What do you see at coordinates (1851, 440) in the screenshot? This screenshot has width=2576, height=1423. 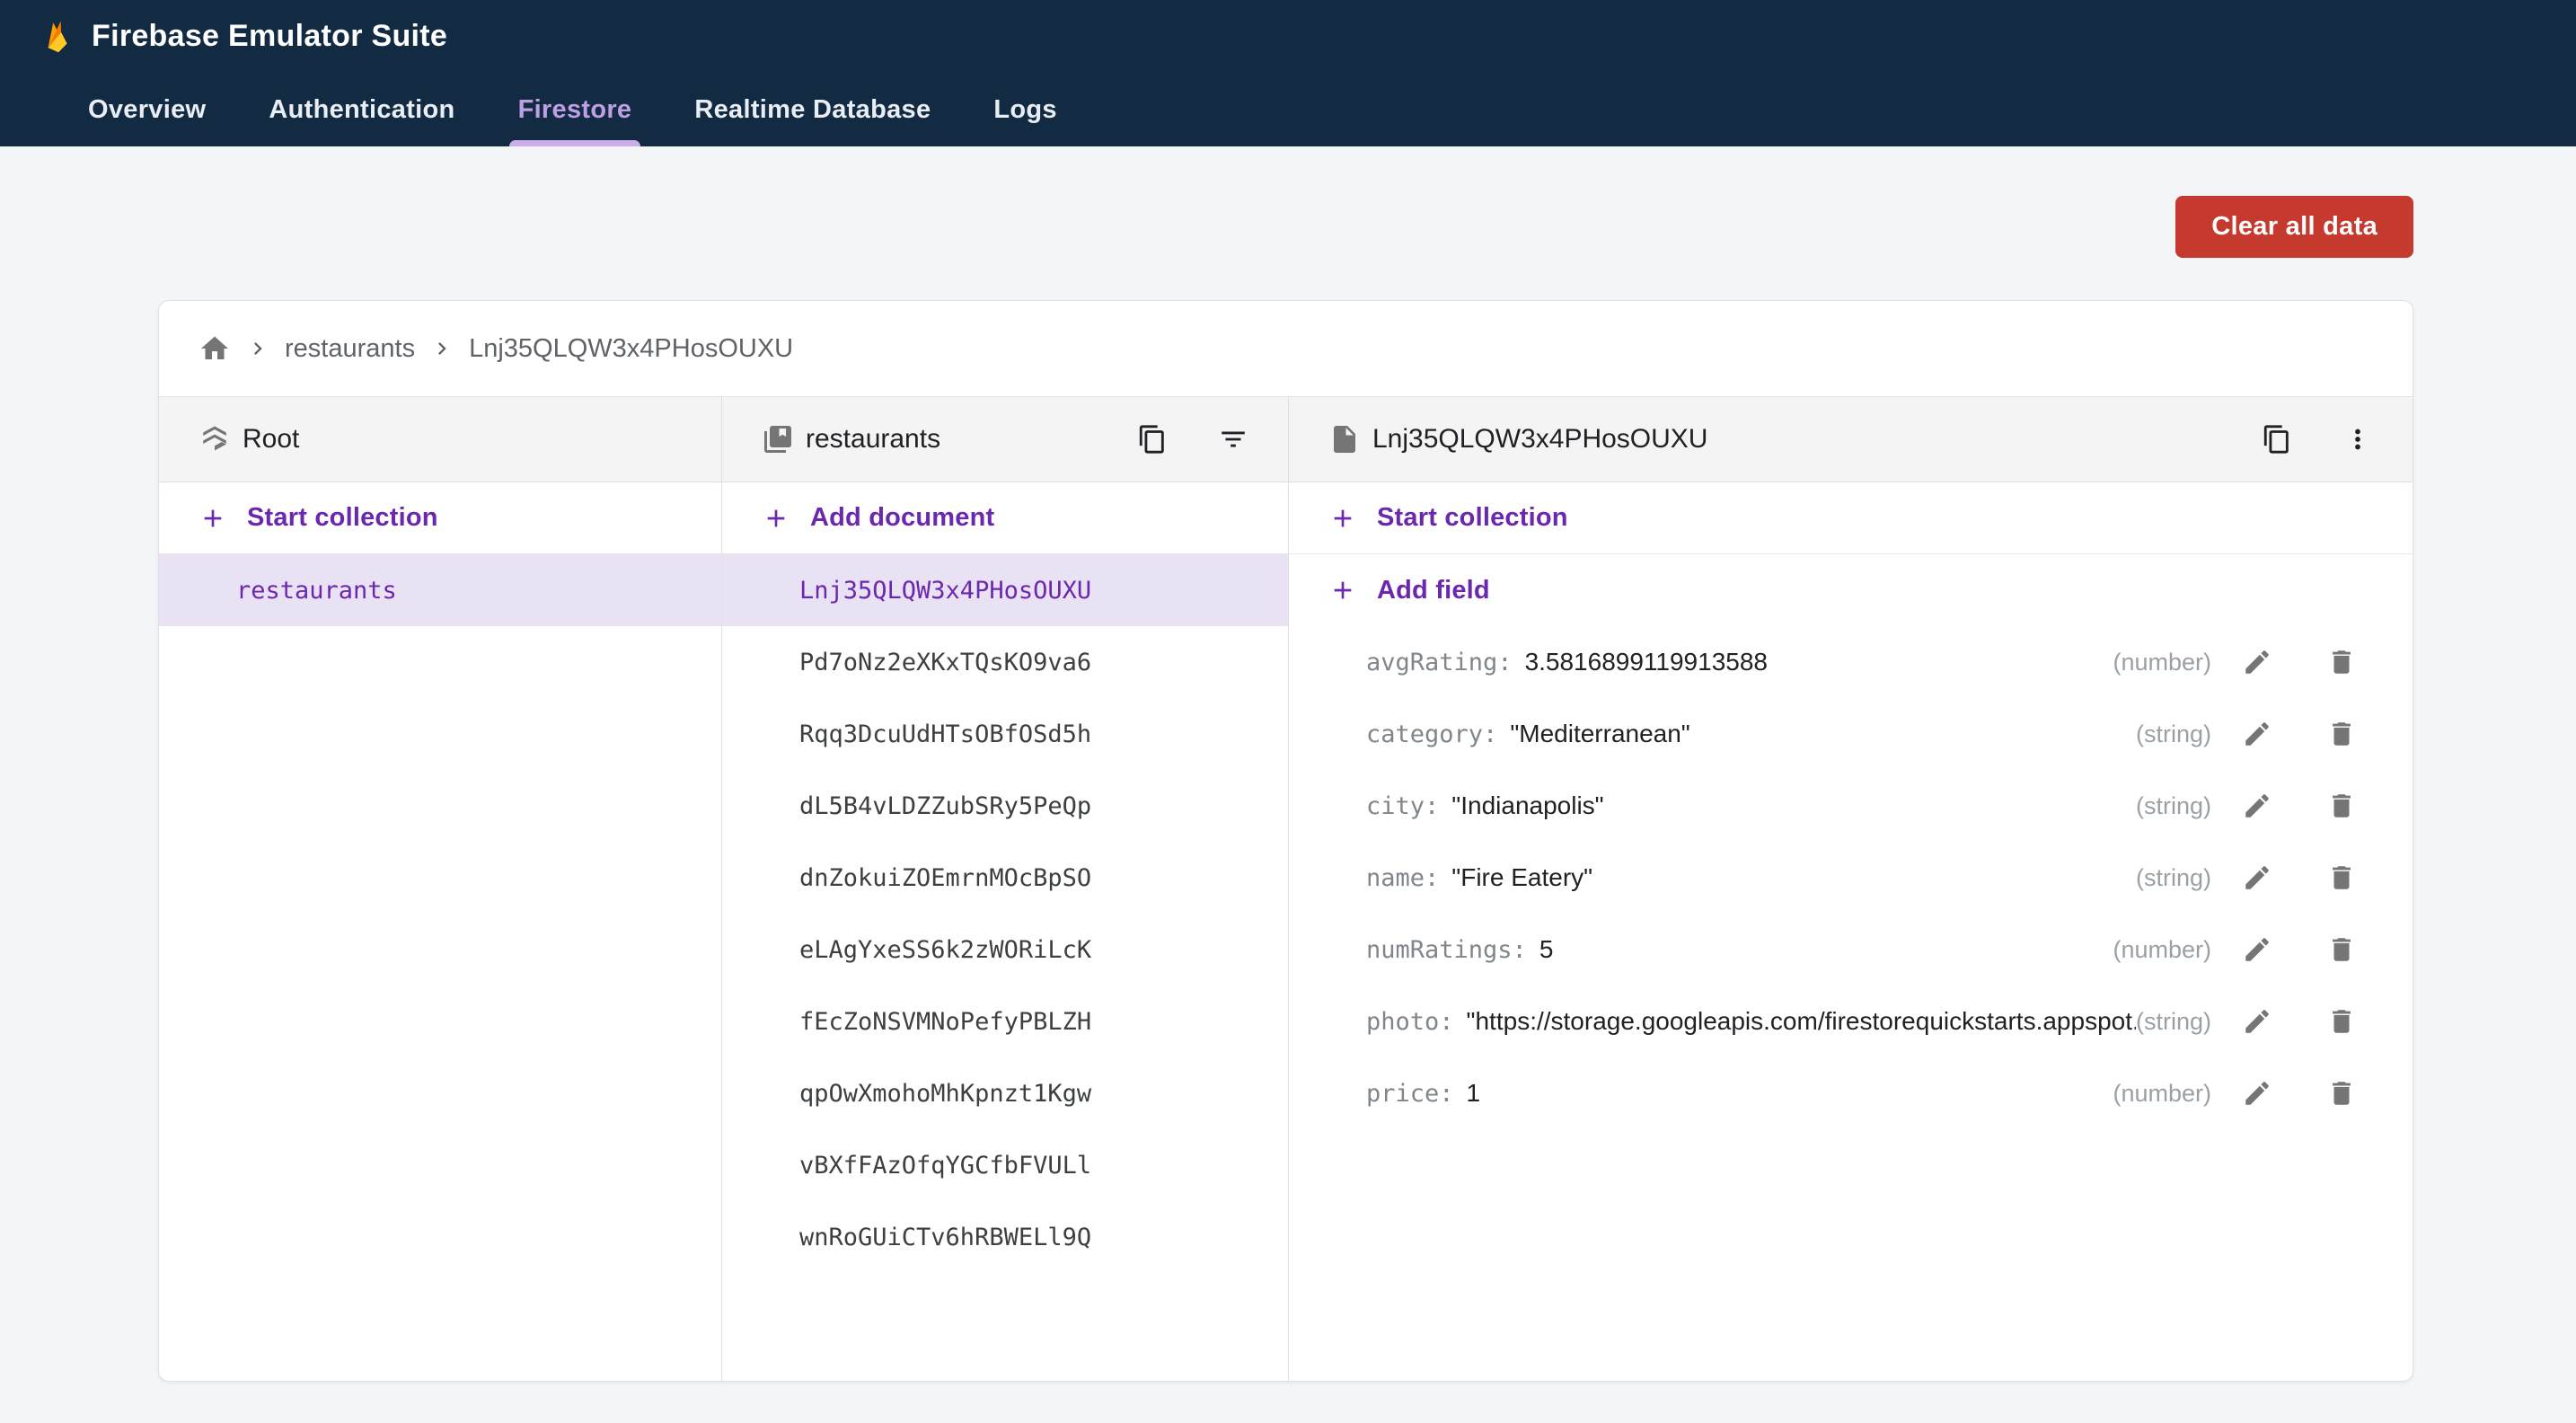 I see `document-panel-header: Lnj35QLQW3x4PHosOUXU` at bounding box center [1851, 440].